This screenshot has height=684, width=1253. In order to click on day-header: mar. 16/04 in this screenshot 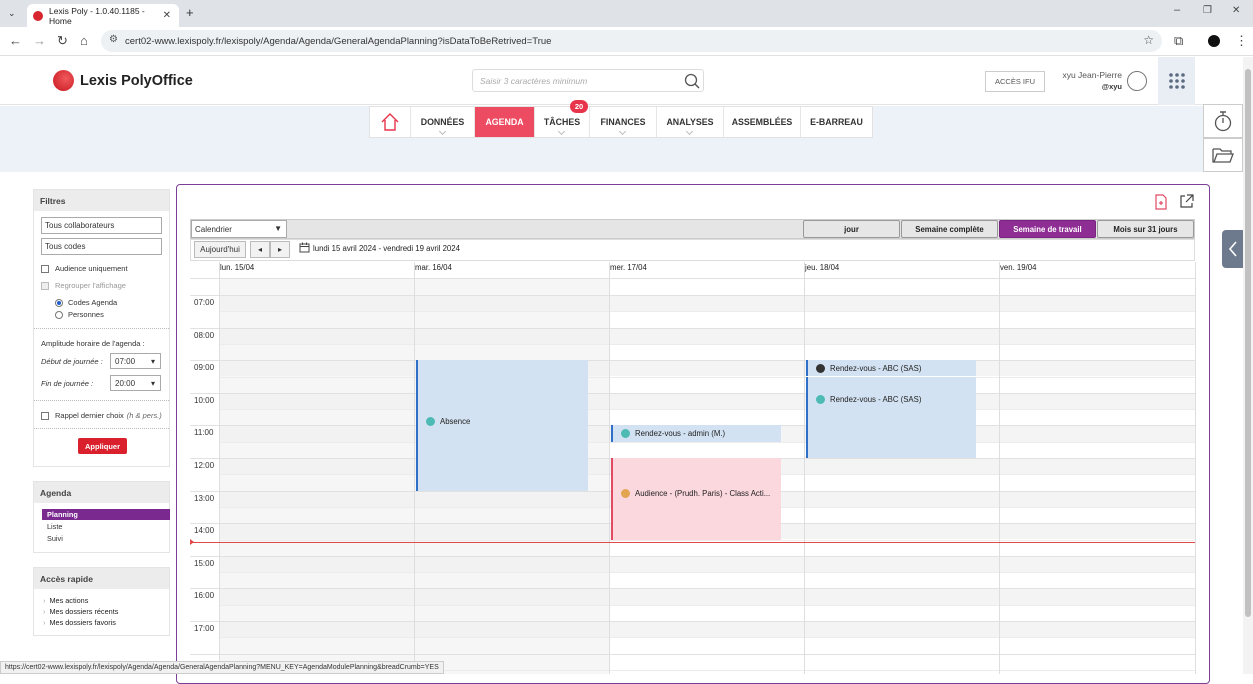, I will do `click(433, 267)`.